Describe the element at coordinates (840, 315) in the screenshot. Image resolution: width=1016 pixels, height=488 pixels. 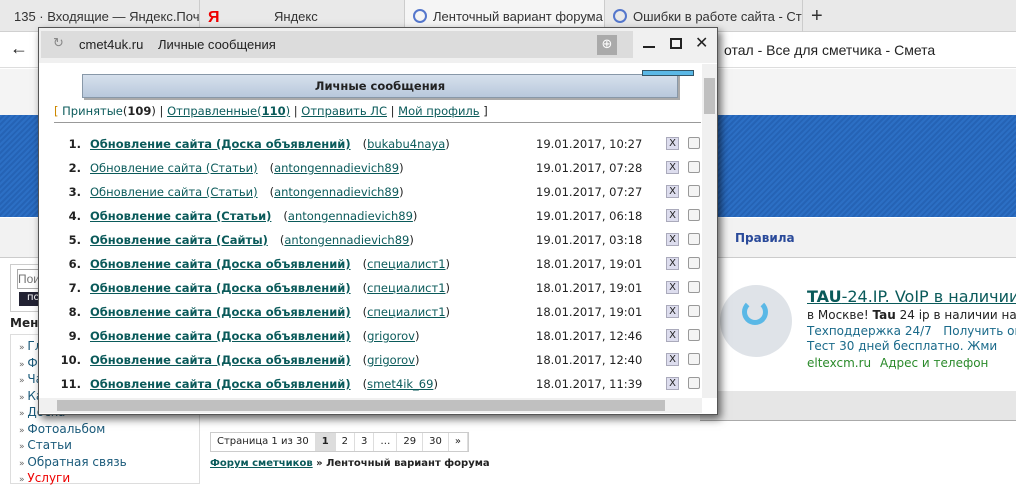
I see `ad-text: в Москве!` at that location.